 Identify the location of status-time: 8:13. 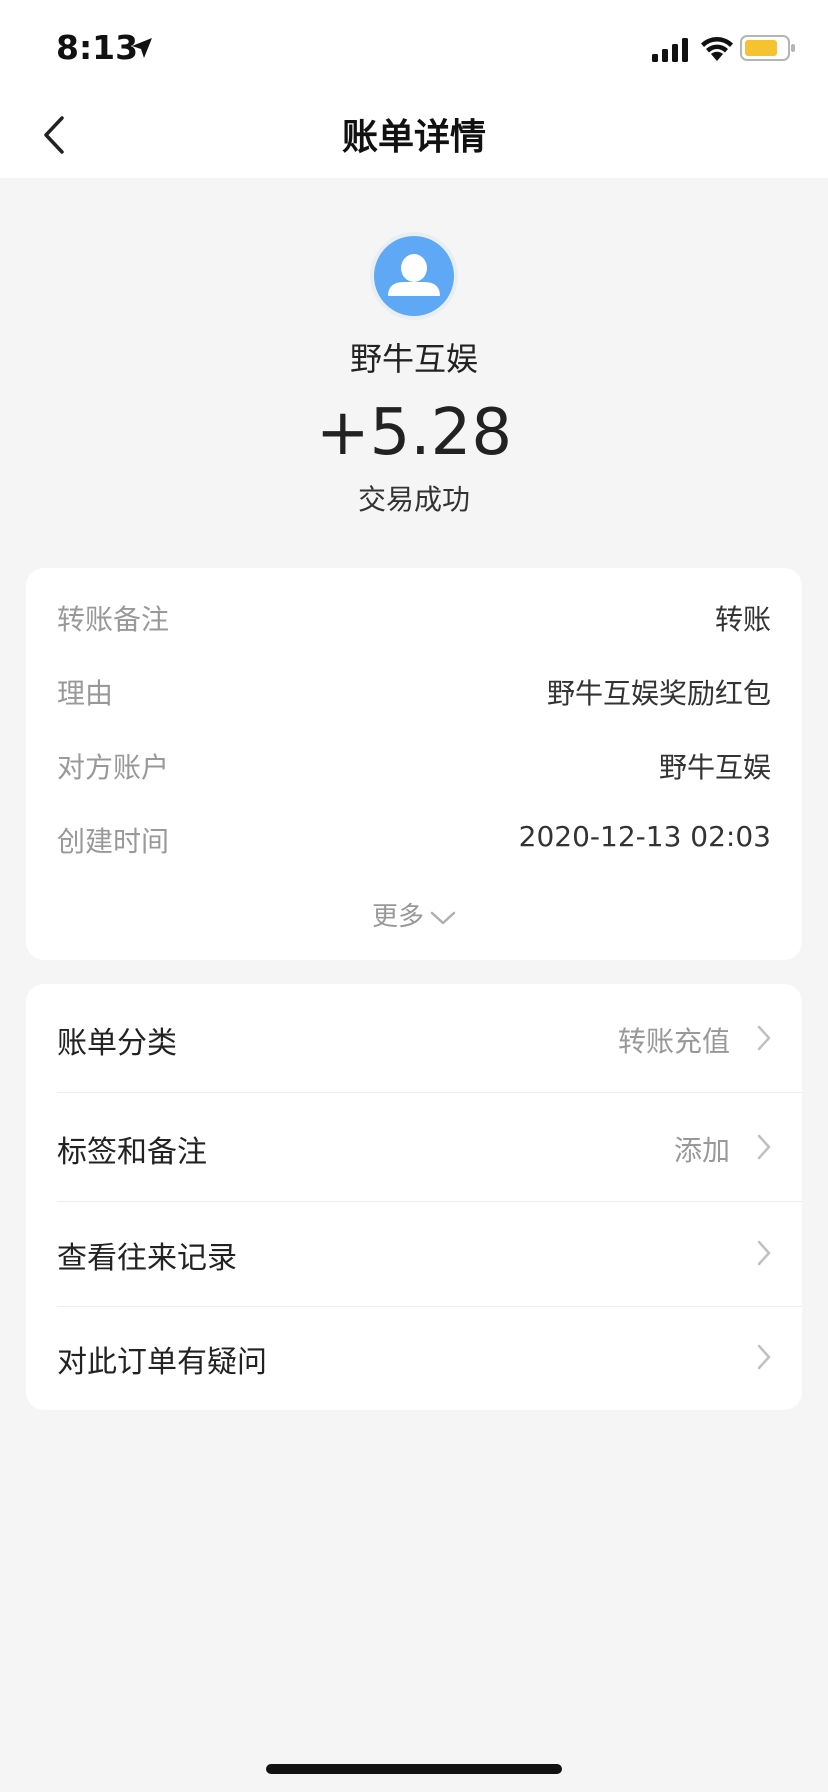
(97, 47).